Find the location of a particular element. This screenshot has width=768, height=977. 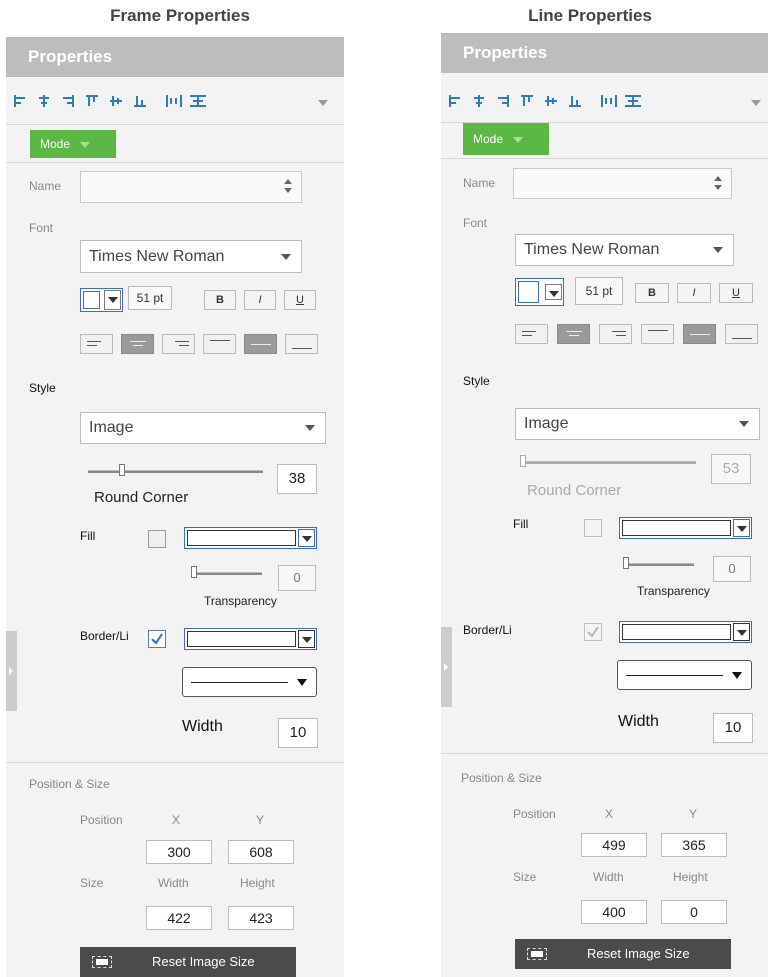

style-label: Style is located at coordinates (476, 381).